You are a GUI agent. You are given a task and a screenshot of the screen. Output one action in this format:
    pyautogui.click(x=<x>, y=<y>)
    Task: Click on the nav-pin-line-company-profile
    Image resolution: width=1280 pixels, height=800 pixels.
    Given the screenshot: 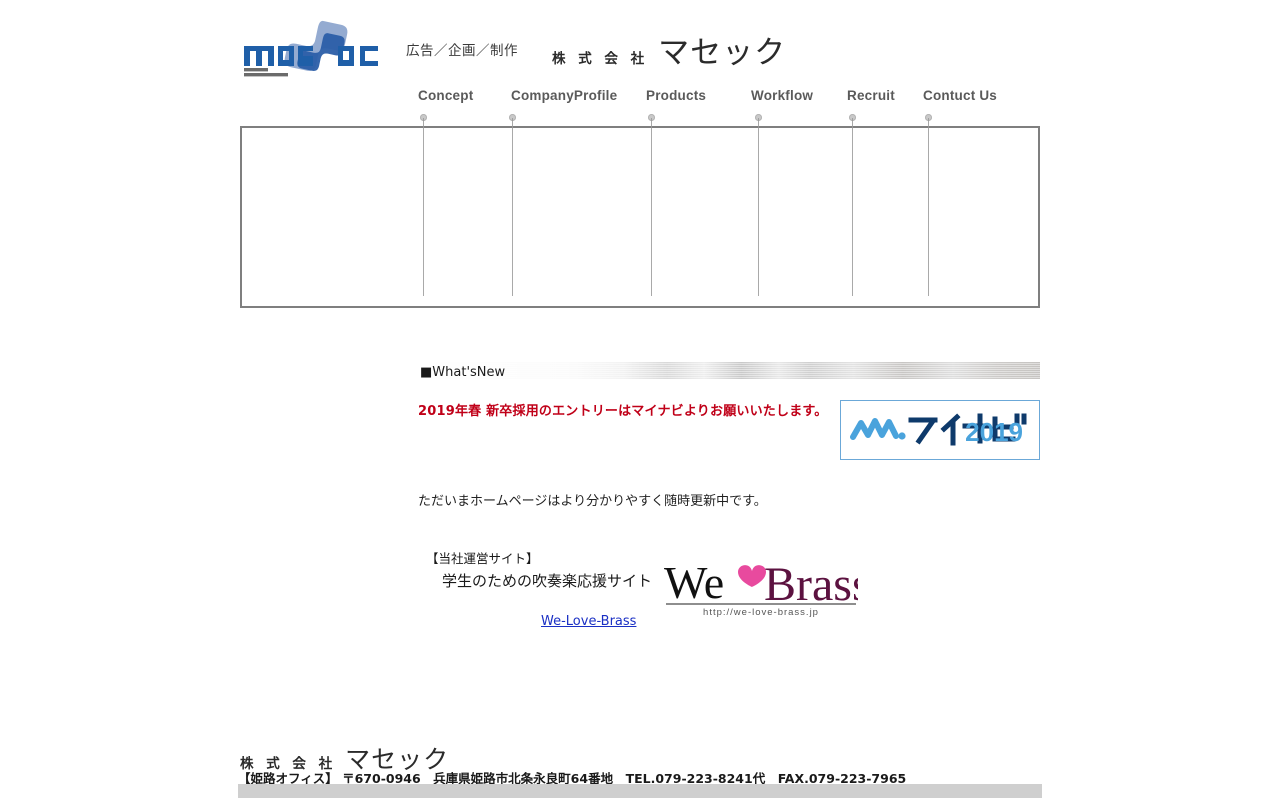 What is the action you would take?
    pyautogui.click(x=512, y=207)
    